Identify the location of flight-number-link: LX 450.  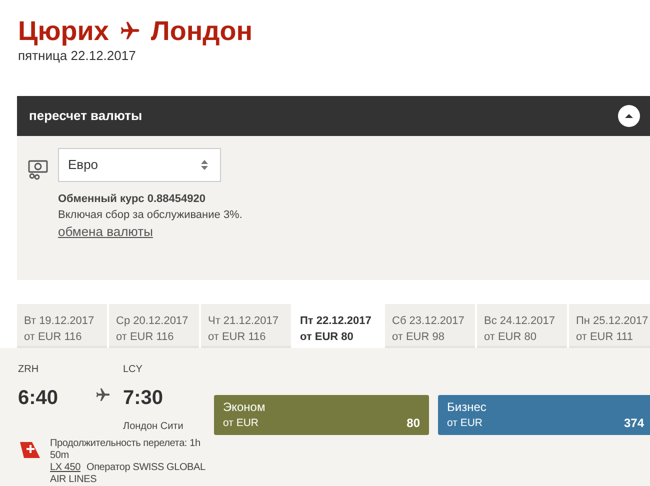
(65, 467).